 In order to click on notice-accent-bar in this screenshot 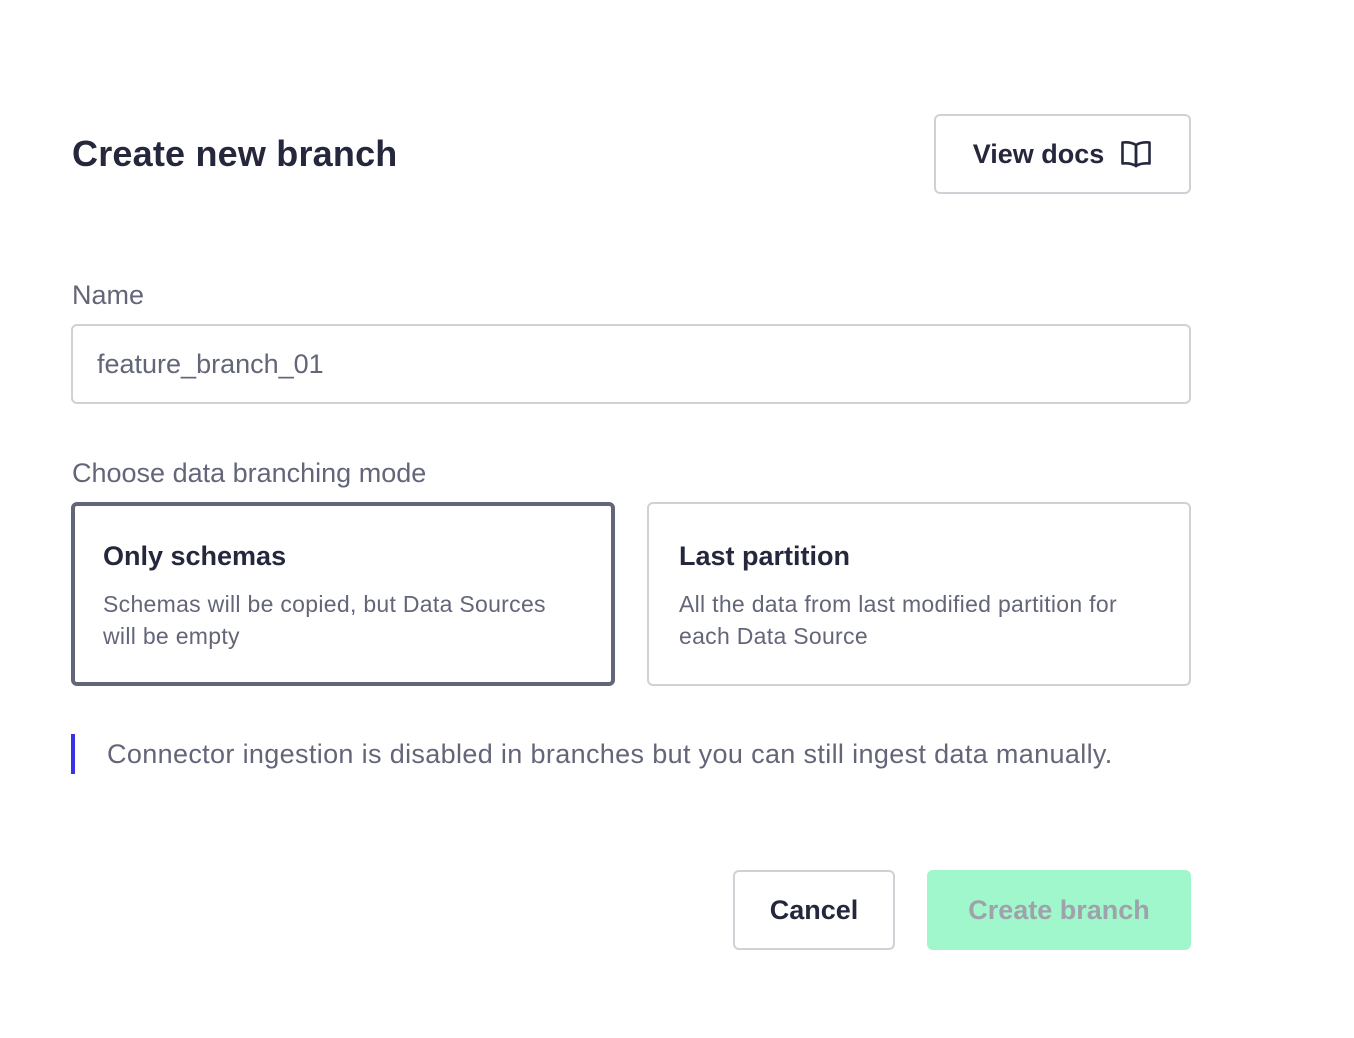, I will do `click(73, 754)`.